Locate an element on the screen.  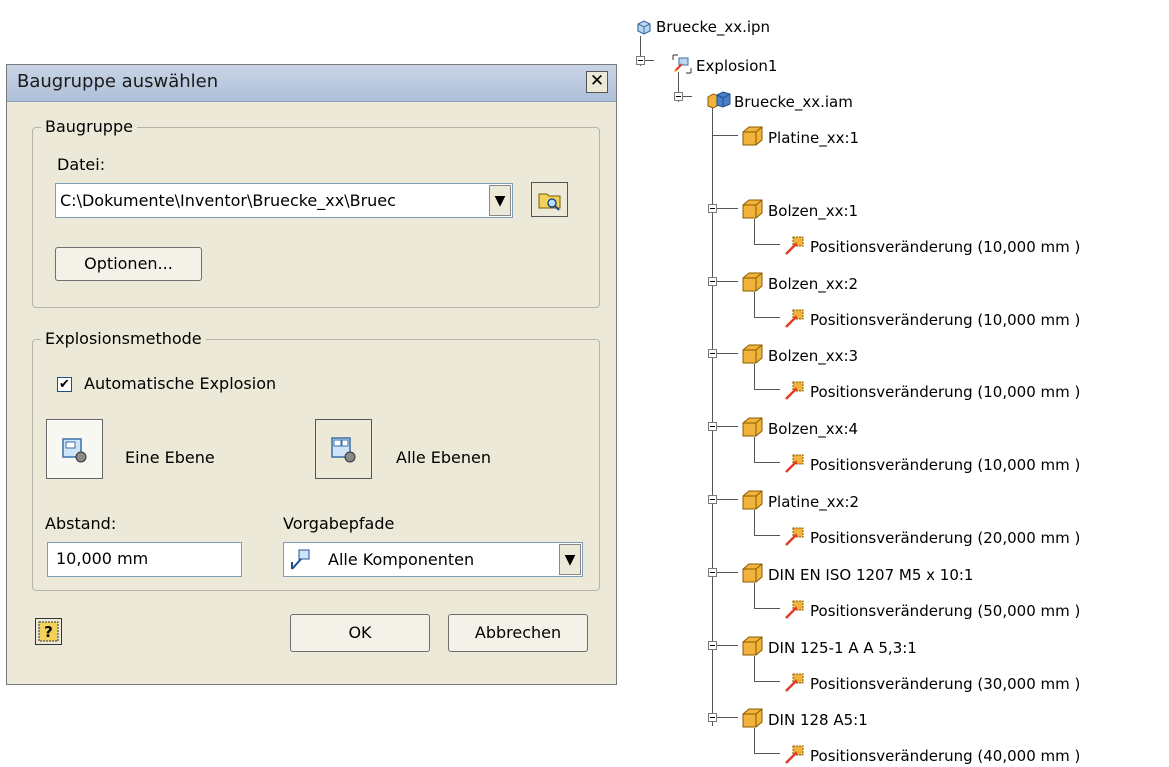
tree-position-change-label: Positionsveränderung (50,000 mm ) is located at coordinates (945, 610).